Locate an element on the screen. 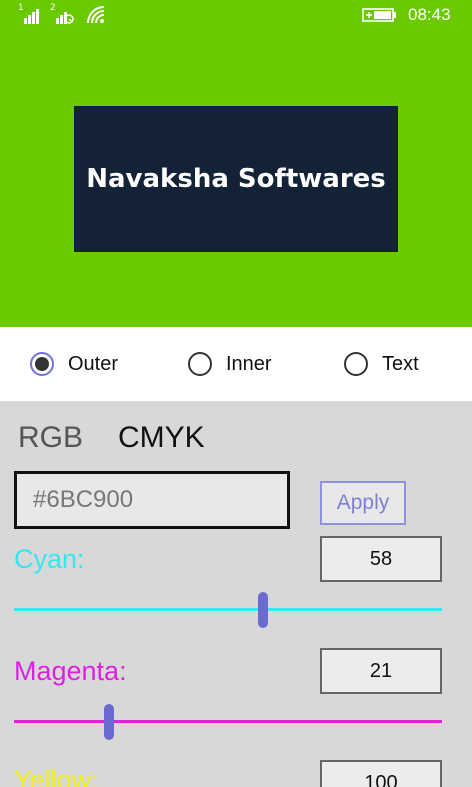 The width and height of the screenshot is (472, 787). radio-outer-label: Outer is located at coordinates (93, 363).